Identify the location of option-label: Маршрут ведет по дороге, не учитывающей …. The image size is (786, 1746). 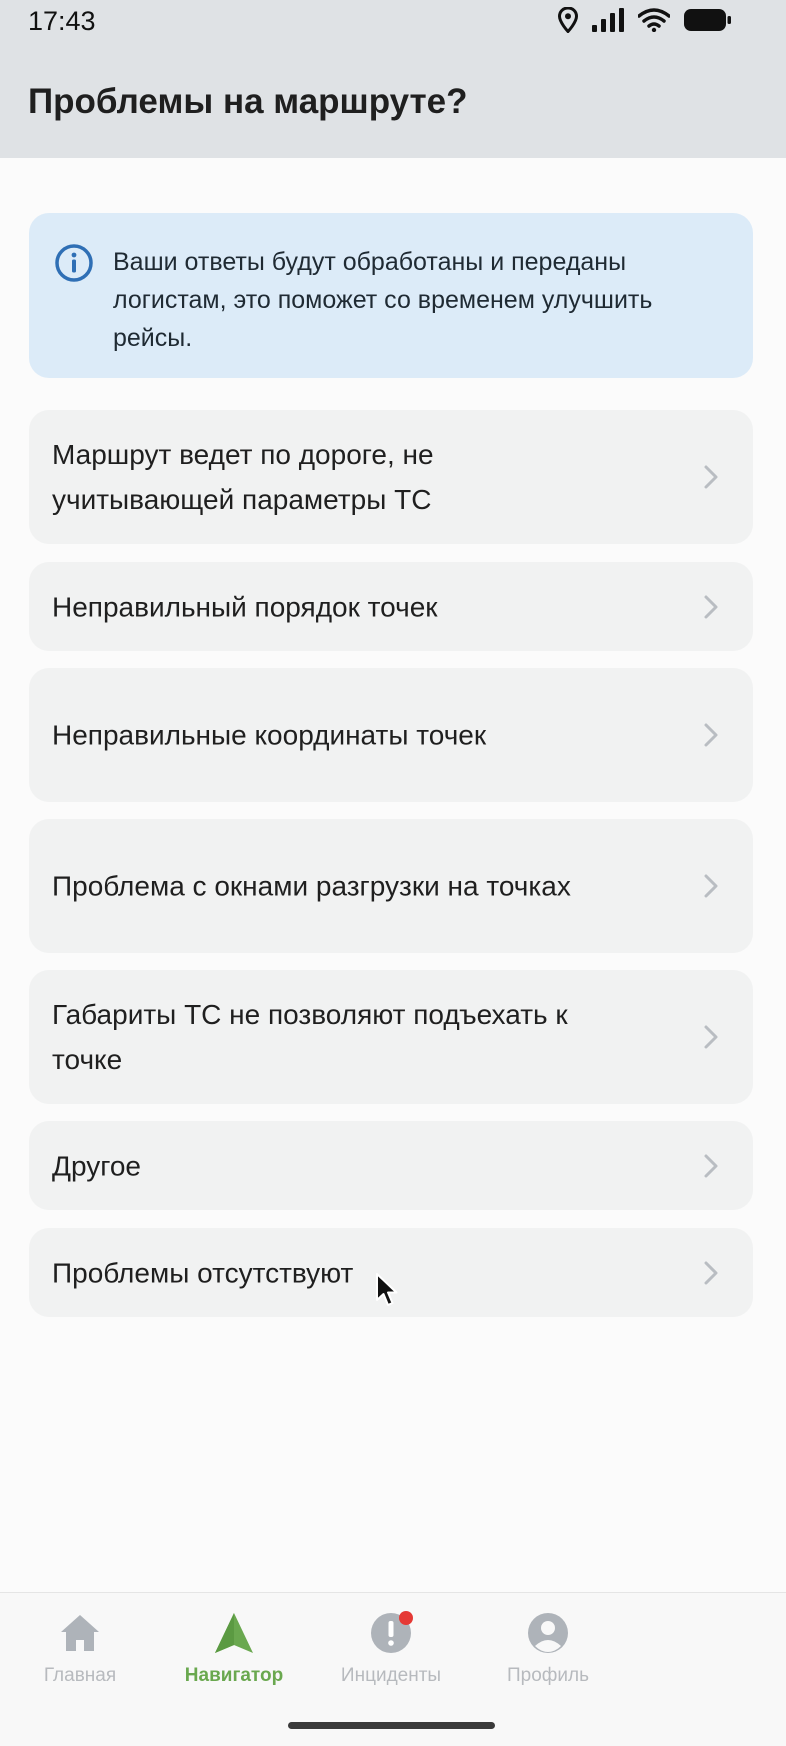
(243, 477).